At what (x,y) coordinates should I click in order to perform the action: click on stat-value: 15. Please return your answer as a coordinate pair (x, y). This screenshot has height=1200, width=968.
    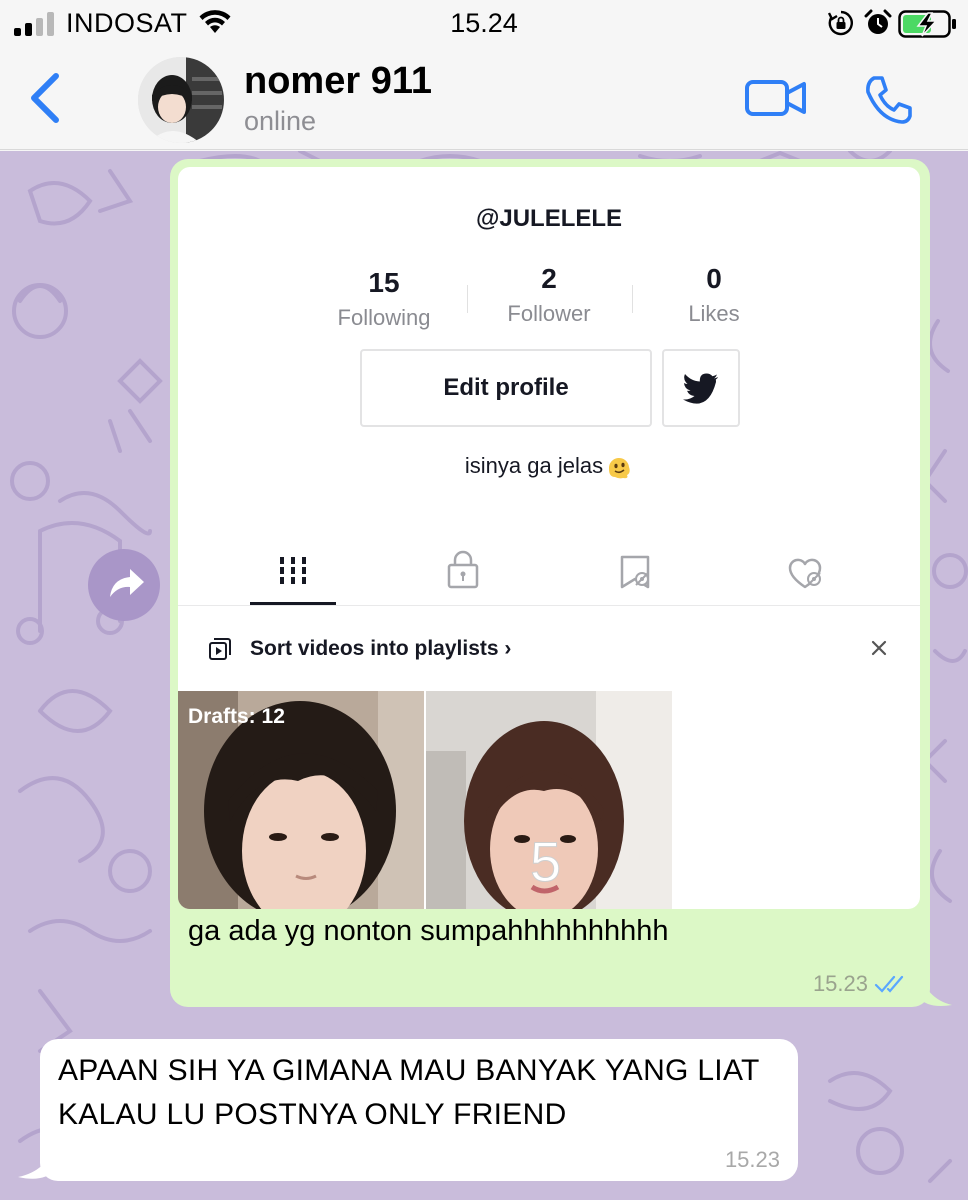
    Looking at the image, I should click on (384, 282).